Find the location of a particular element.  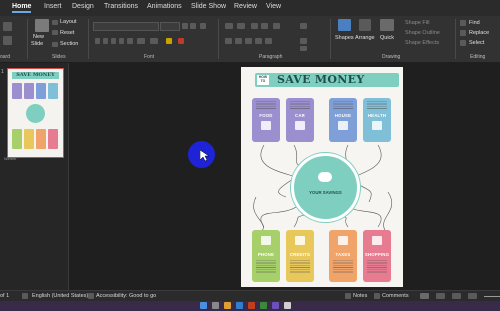

increase-font-icon is located at coordinates (185, 26).